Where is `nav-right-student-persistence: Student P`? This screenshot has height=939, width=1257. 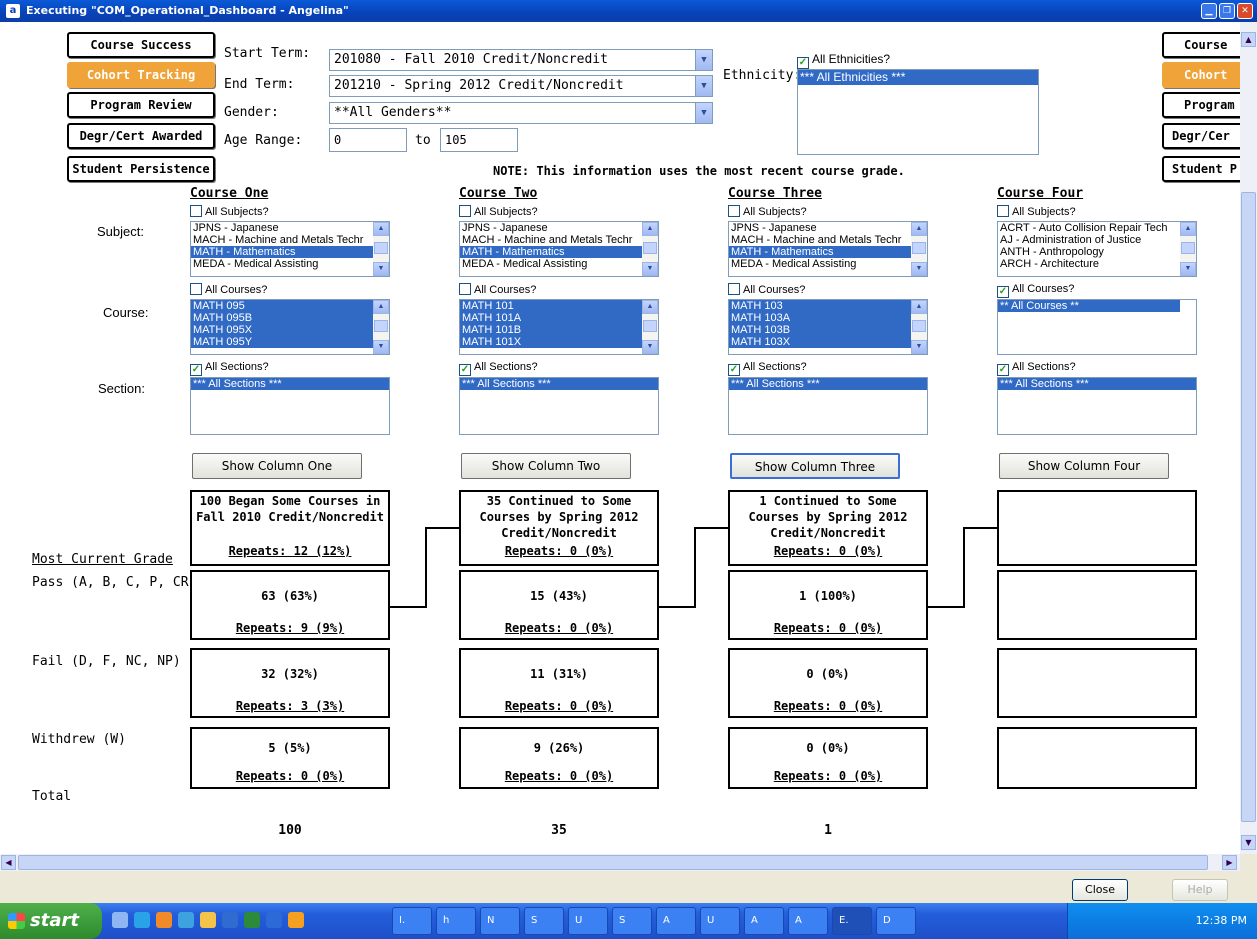
nav-right-student-persistence: Student P is located at coordinates (1201, 169).